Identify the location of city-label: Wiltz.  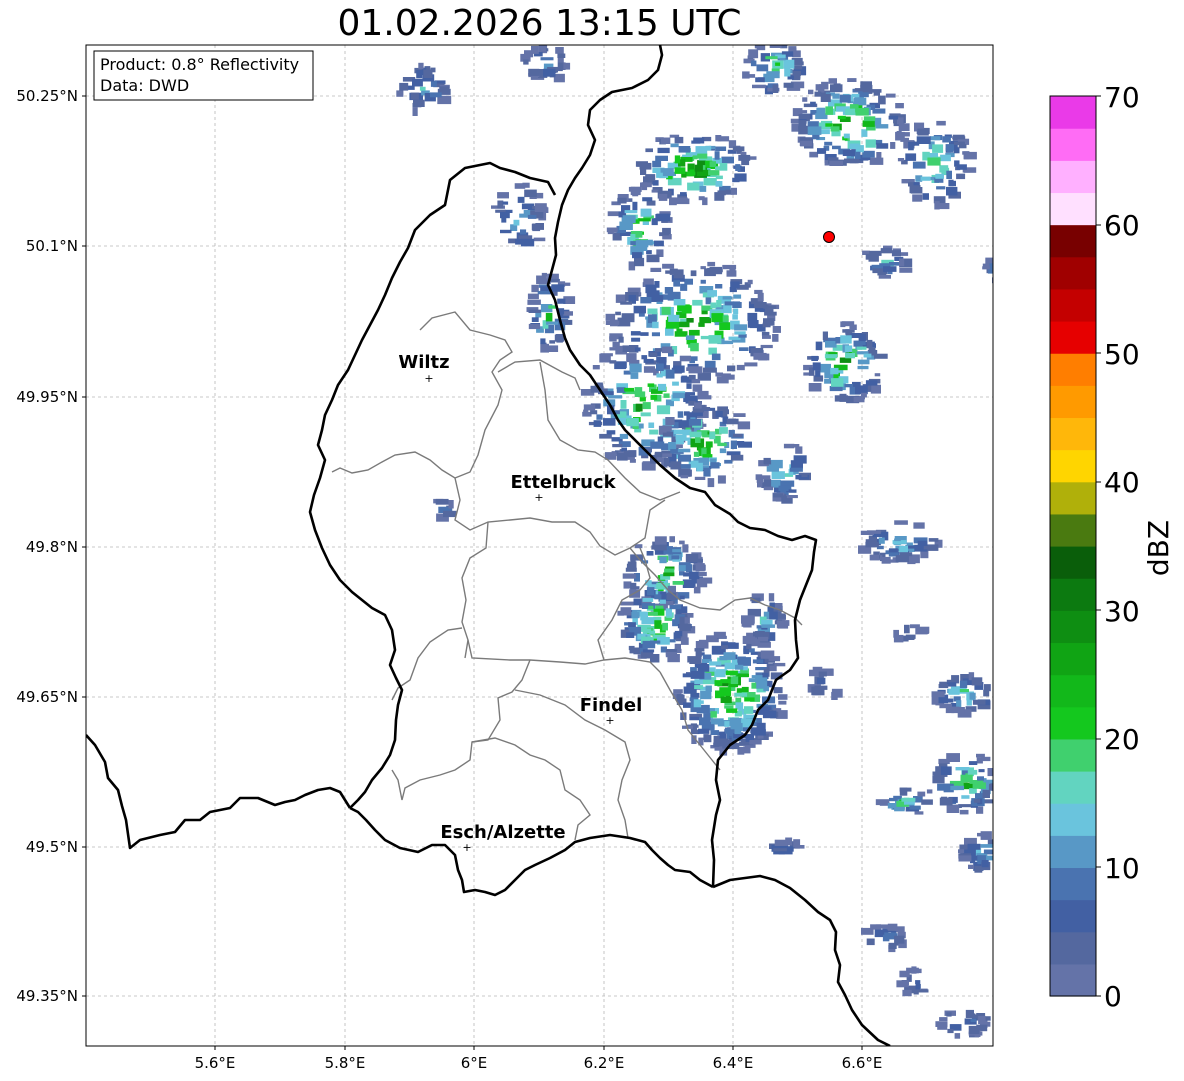
(423, 362).